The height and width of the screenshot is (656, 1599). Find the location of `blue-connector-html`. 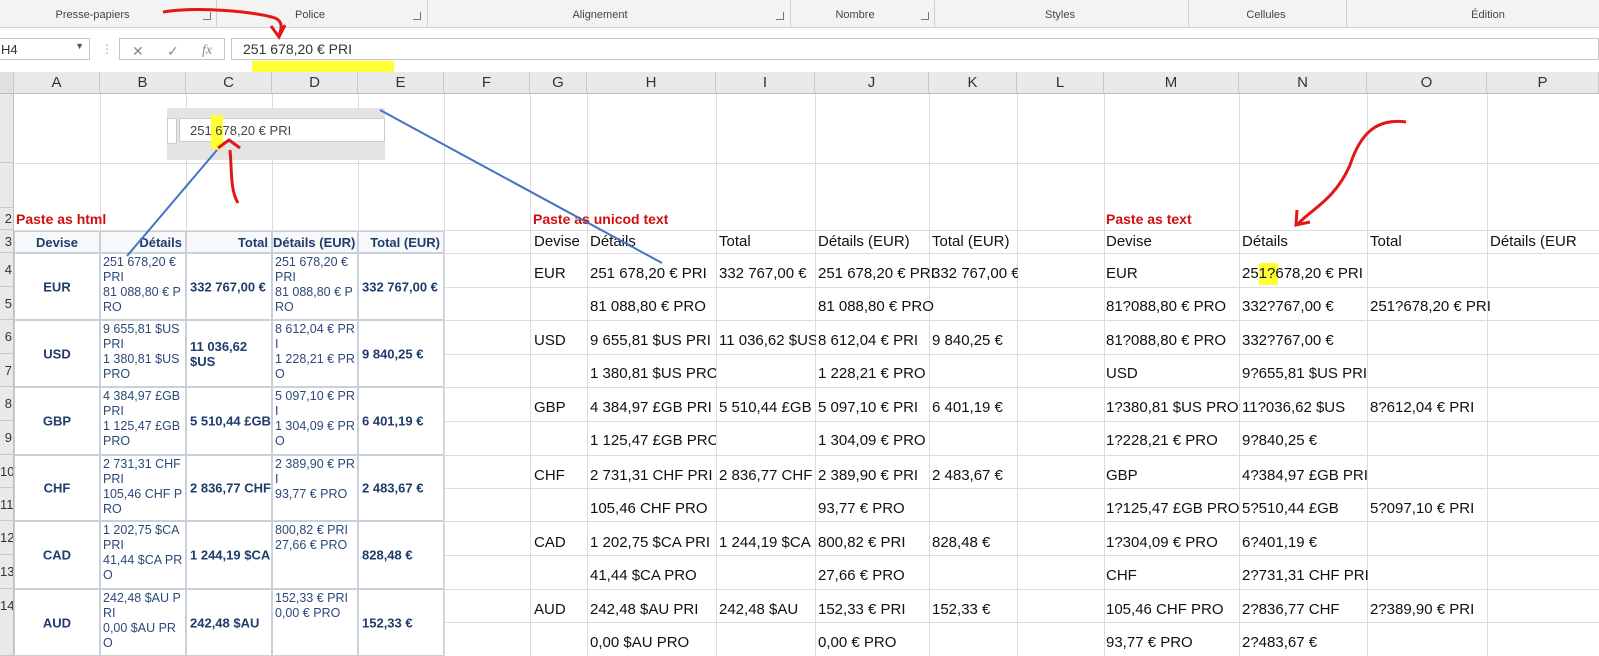

blue-connector-html is located at coordinates (172, 203).